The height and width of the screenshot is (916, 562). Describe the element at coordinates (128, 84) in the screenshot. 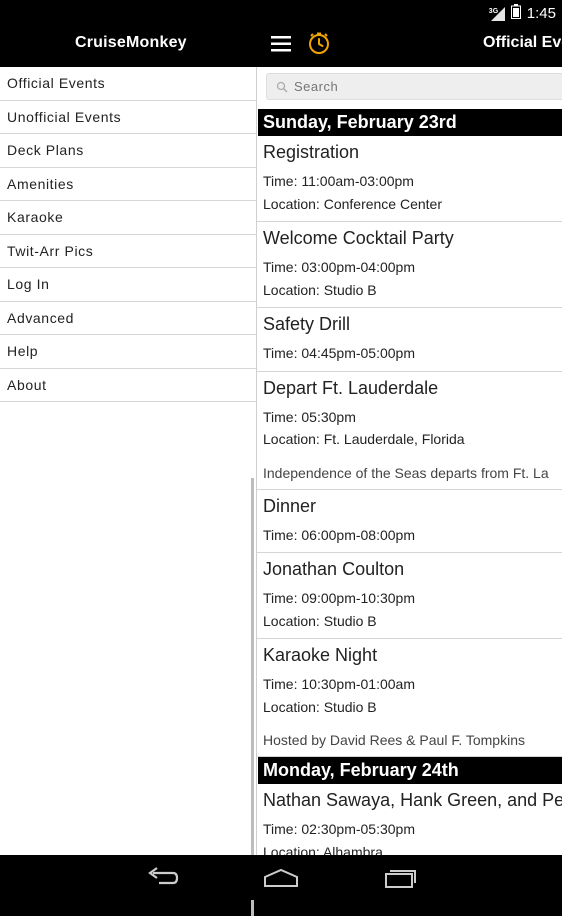

I see `sidebar-item-official-events: Official Events` at that location.